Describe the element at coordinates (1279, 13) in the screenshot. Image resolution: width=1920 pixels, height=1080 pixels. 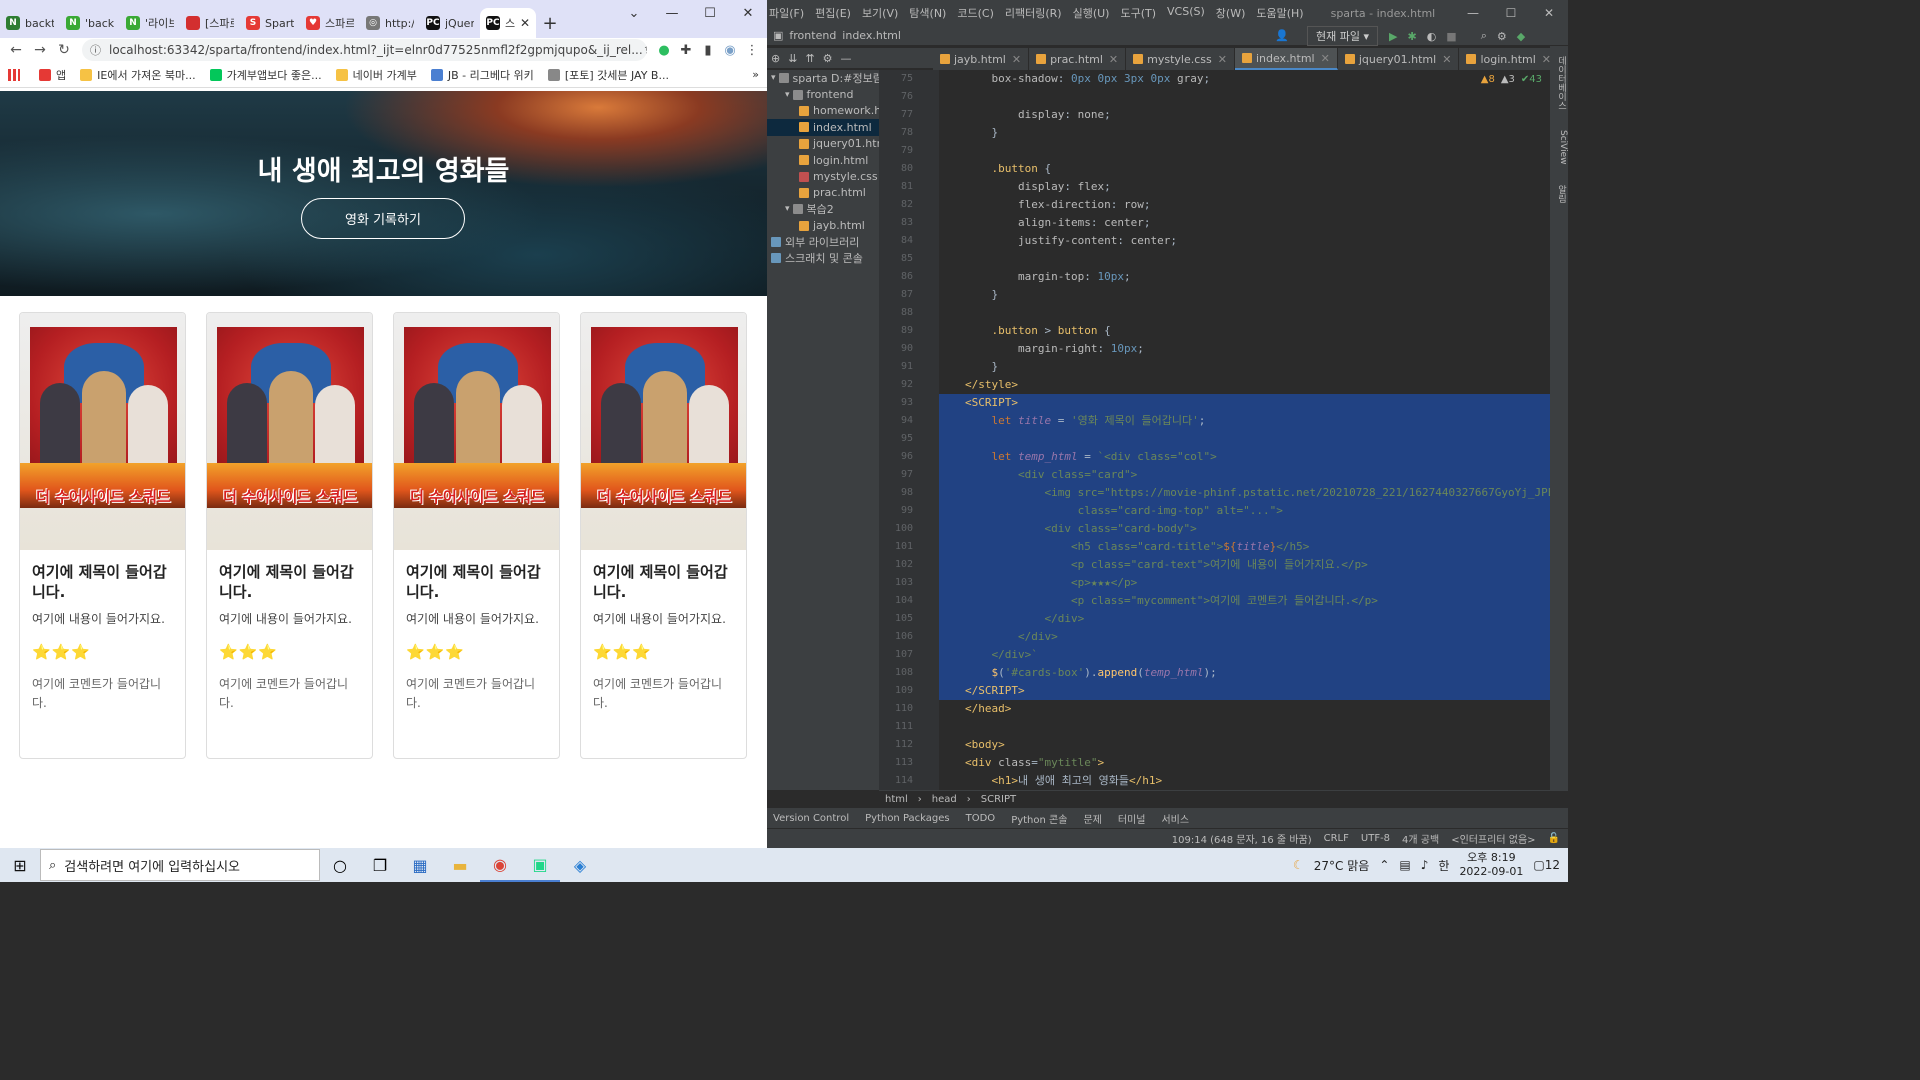
I see `ide-menu-item: 도움말(H)` at that location.